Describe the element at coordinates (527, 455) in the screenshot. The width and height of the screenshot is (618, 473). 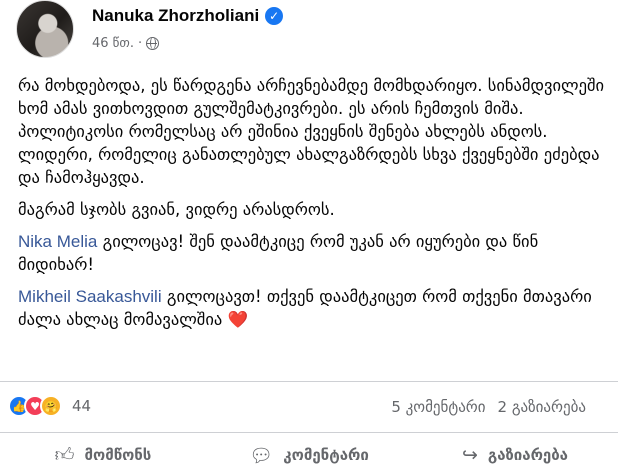
I see `share-label: გაზიარება` at that location.